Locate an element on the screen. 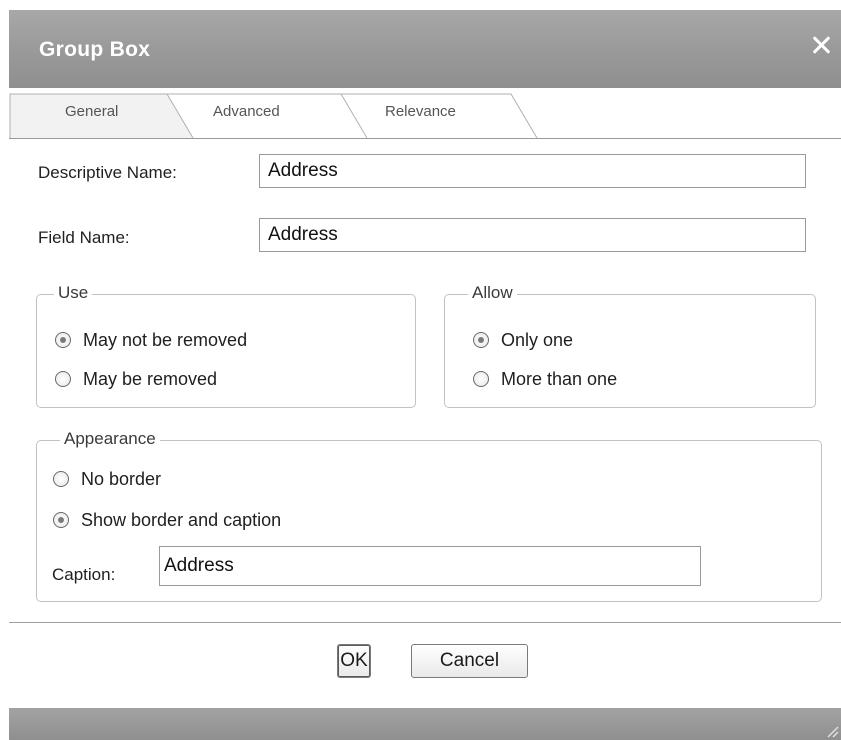  tab-advanced: Advanced is located at coordinates (246, 111).